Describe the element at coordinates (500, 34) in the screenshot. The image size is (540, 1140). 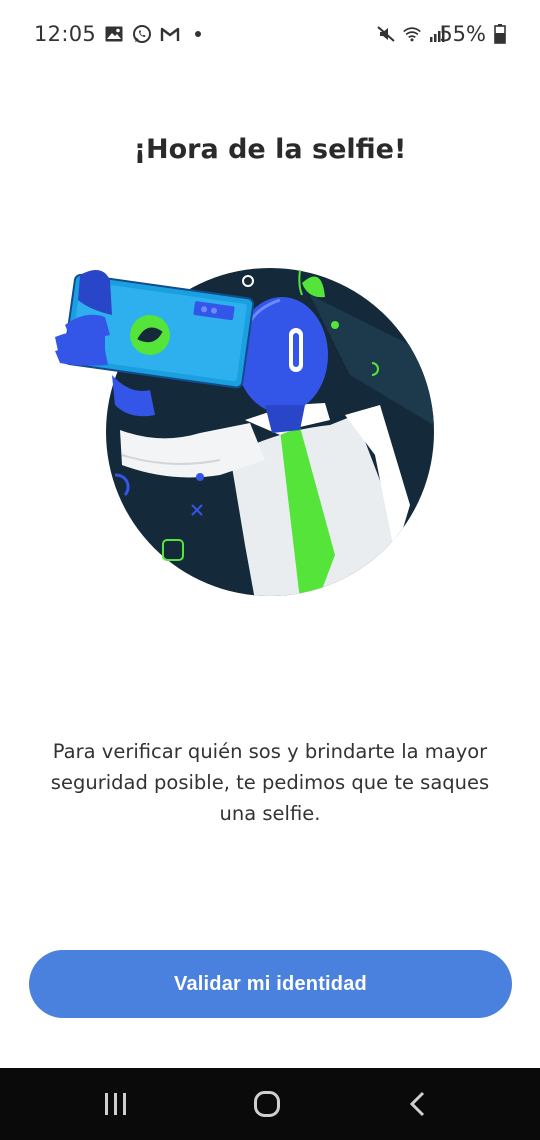
I see `battery-icon` at that location.